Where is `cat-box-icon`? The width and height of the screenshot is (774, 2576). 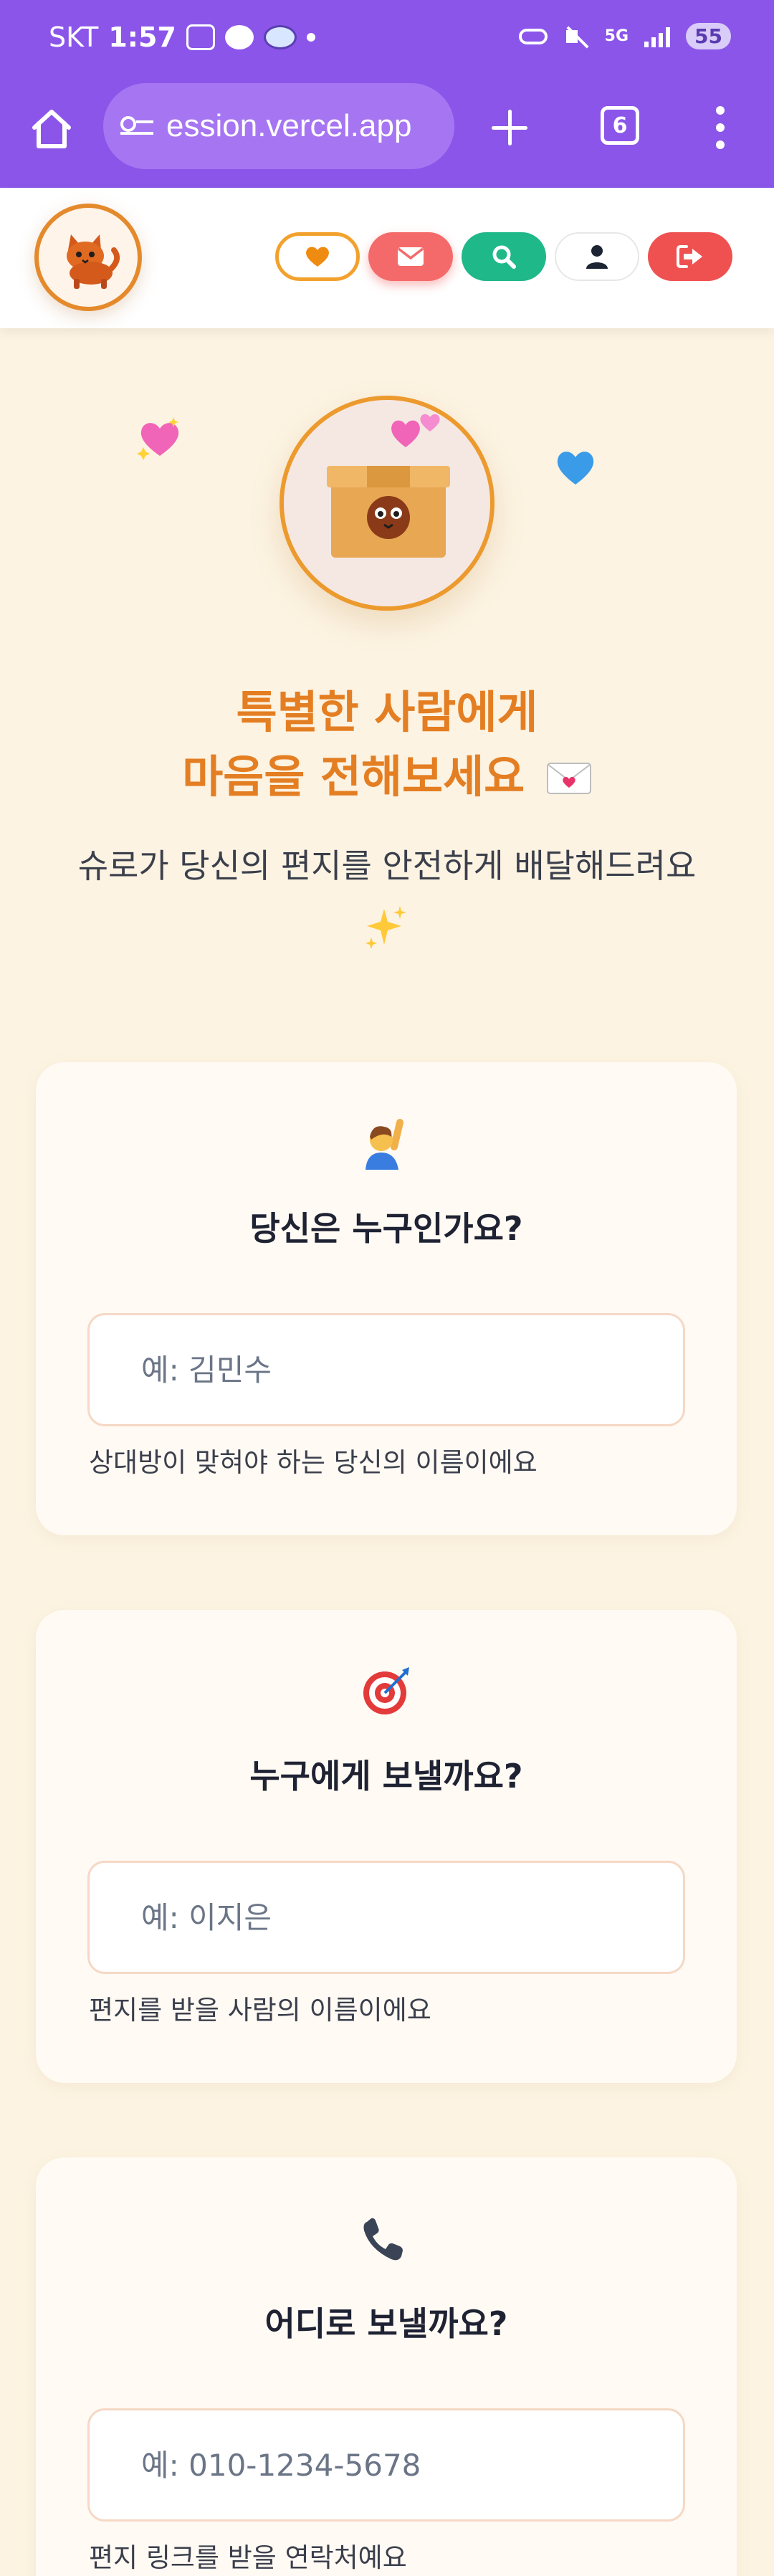 cat-box-icon is located at coordinates (388, 512).